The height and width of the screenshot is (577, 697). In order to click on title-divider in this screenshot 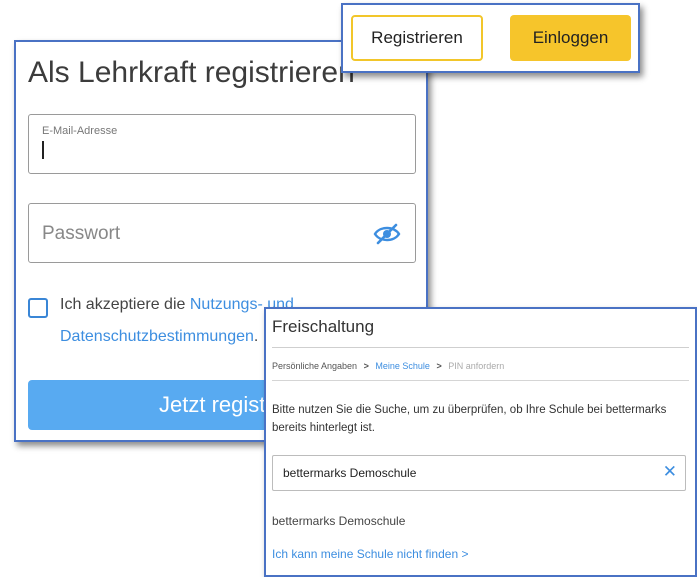, I will do `click(480, 347)`.